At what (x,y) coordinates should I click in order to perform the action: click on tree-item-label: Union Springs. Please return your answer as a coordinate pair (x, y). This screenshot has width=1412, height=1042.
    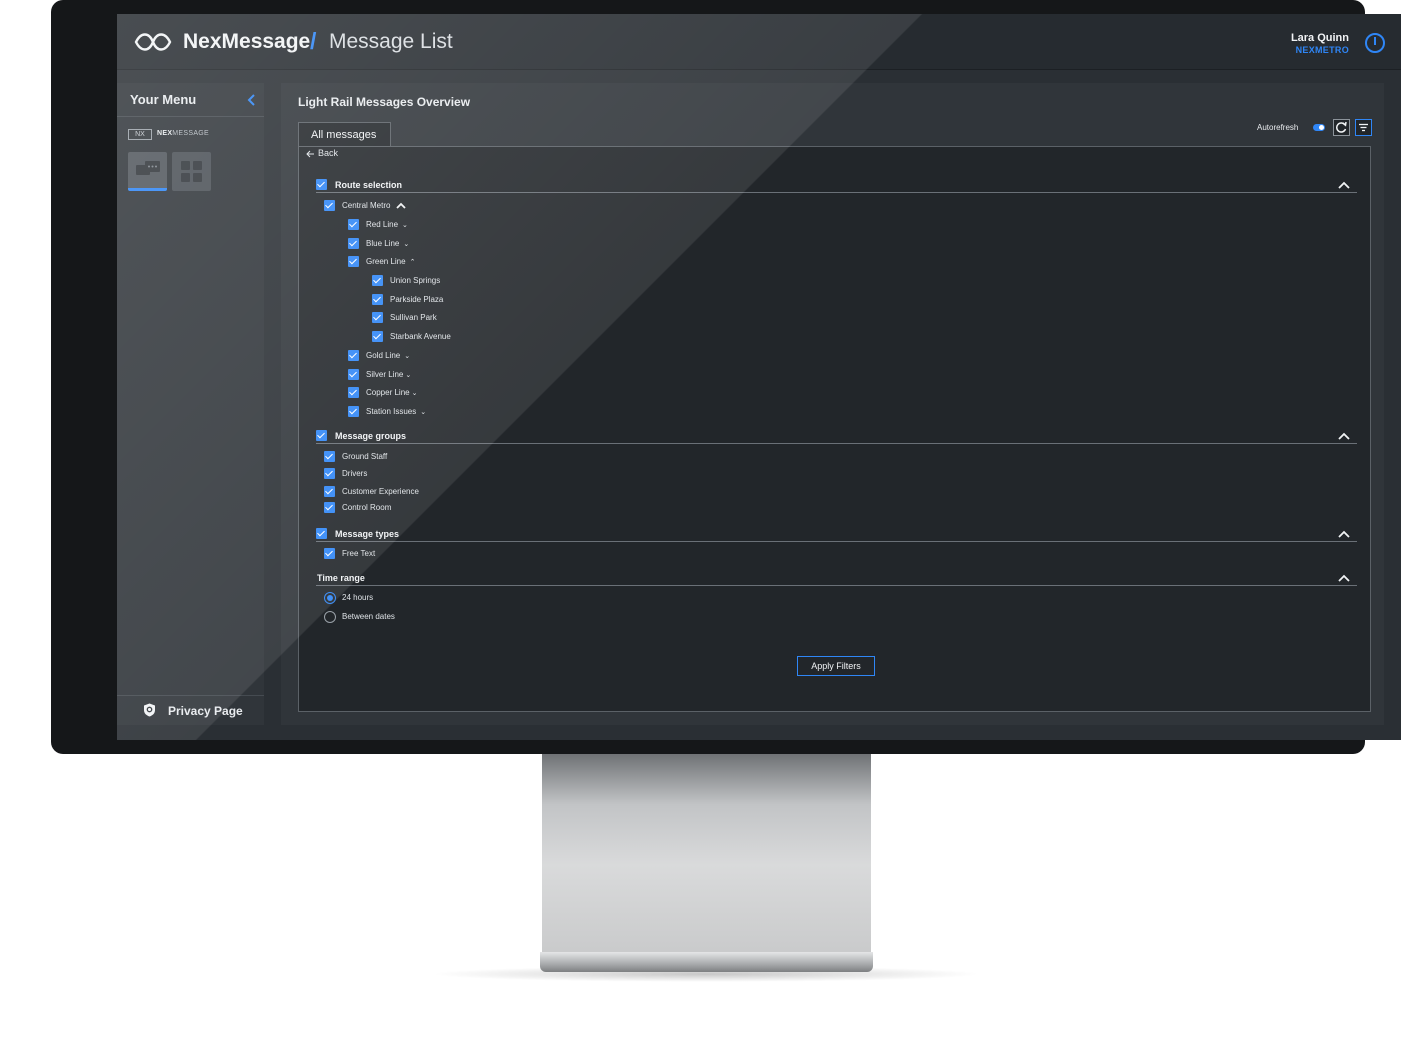
    Looking at the image, I should click on (415, 280).